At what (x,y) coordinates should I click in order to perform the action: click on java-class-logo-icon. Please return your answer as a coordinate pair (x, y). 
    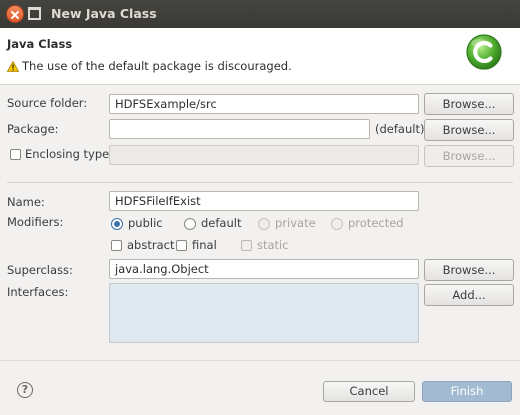
    Looking at the image, I should click on (484, 52).